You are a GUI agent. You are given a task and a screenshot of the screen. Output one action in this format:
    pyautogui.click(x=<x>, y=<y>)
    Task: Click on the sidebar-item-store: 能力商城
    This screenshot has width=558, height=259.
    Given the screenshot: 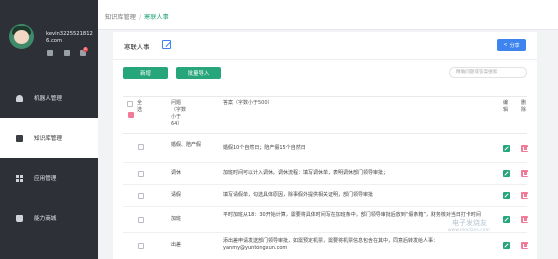 What is the action you would take?
    pyautogui.click(x=49, y=218)
    